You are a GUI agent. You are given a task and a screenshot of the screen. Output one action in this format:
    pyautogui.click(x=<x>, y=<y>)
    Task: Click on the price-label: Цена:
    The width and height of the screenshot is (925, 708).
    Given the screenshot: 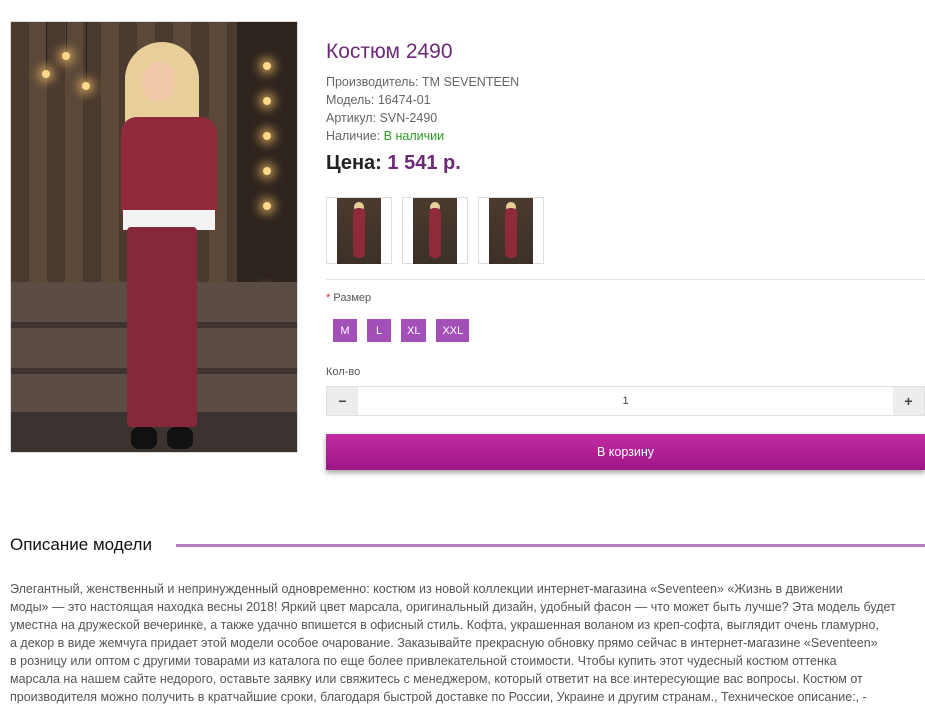 What is the action you would take?
    pyautogui.click(x=354, y=163)
    